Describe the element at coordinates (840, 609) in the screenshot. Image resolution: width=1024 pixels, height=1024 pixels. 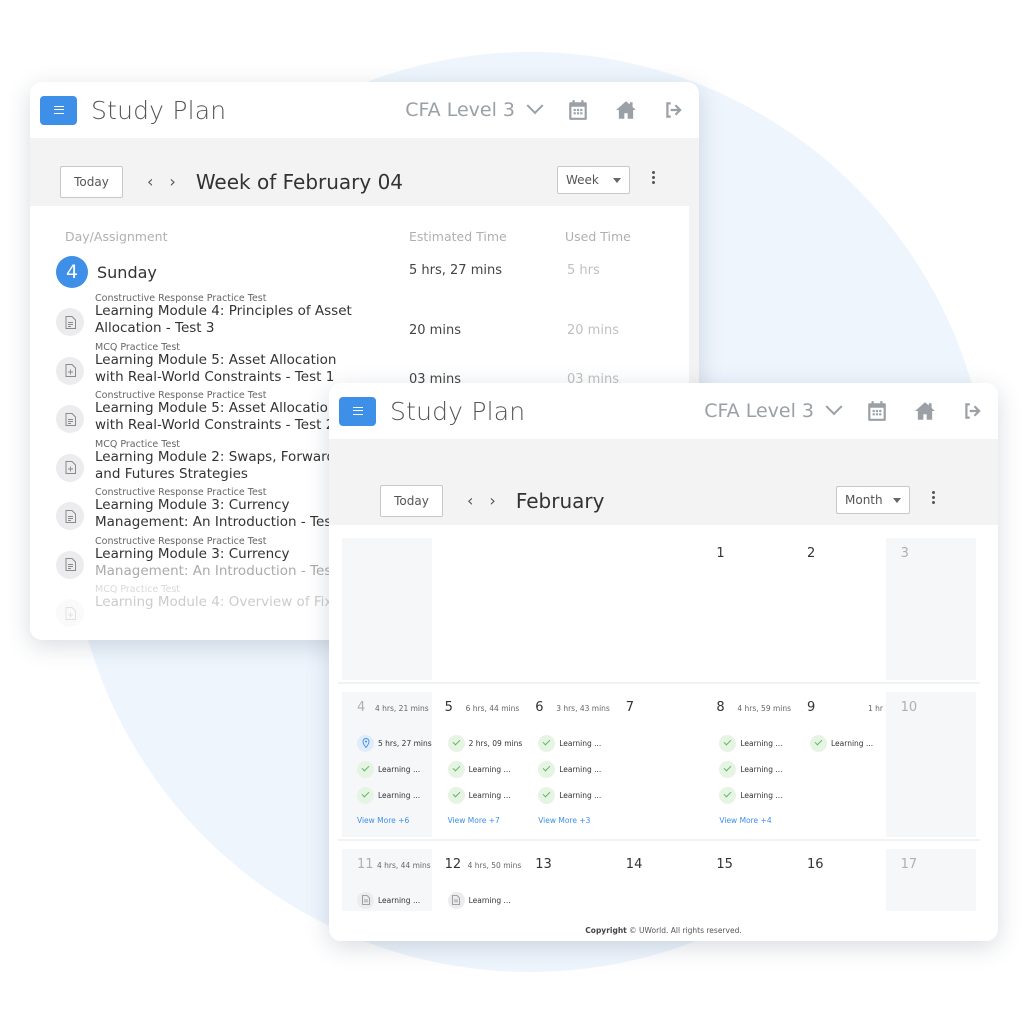
I see `calendar-day-cell: 2` at that location.